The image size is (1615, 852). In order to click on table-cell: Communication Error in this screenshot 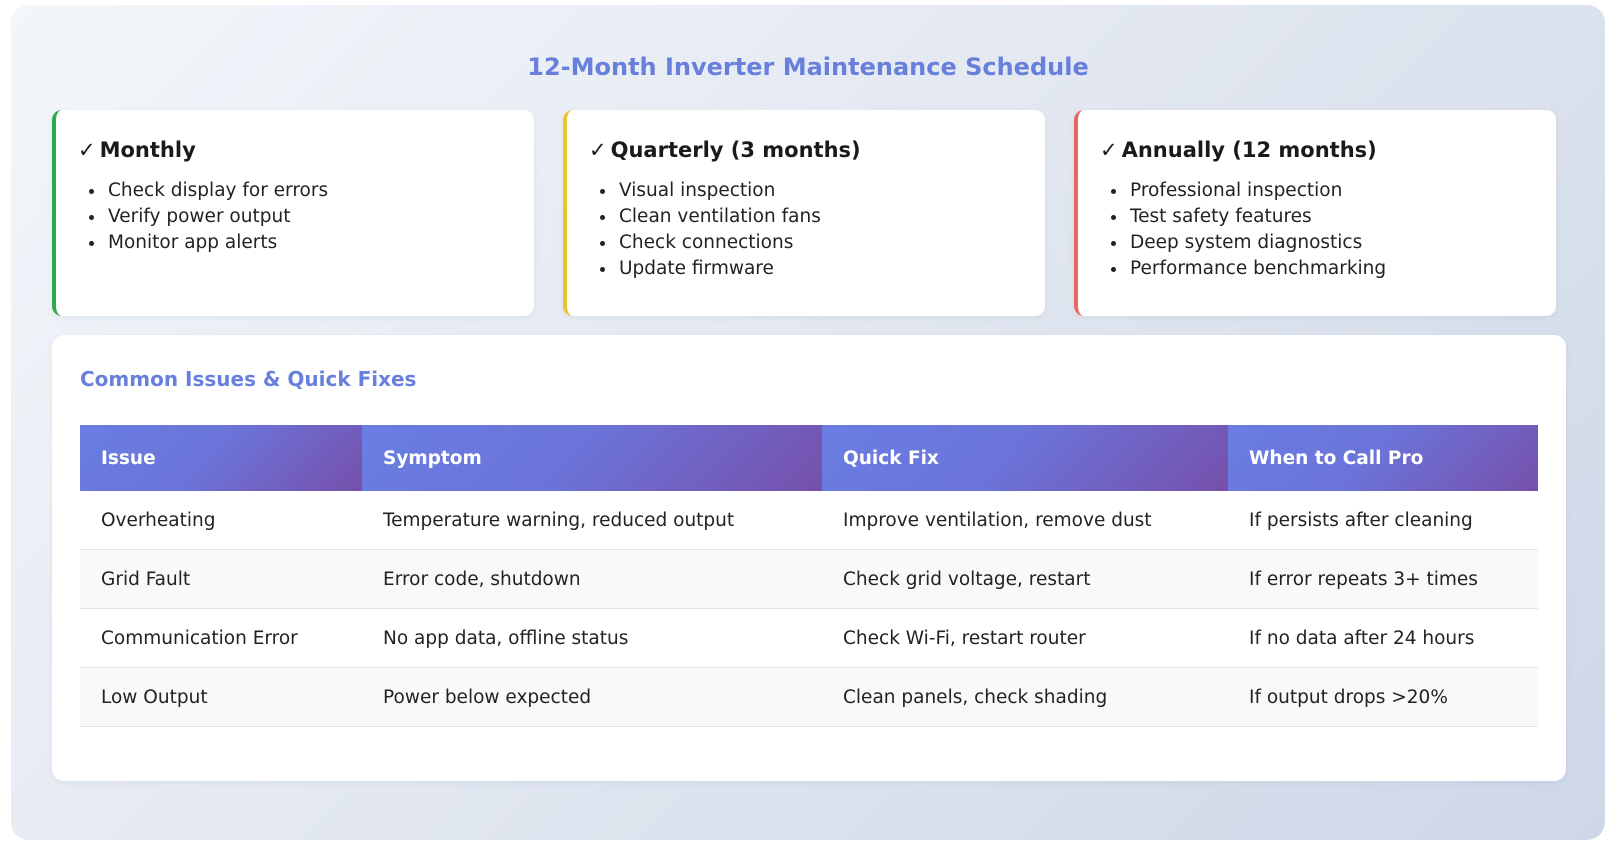, I will do `click(221, 638)`.